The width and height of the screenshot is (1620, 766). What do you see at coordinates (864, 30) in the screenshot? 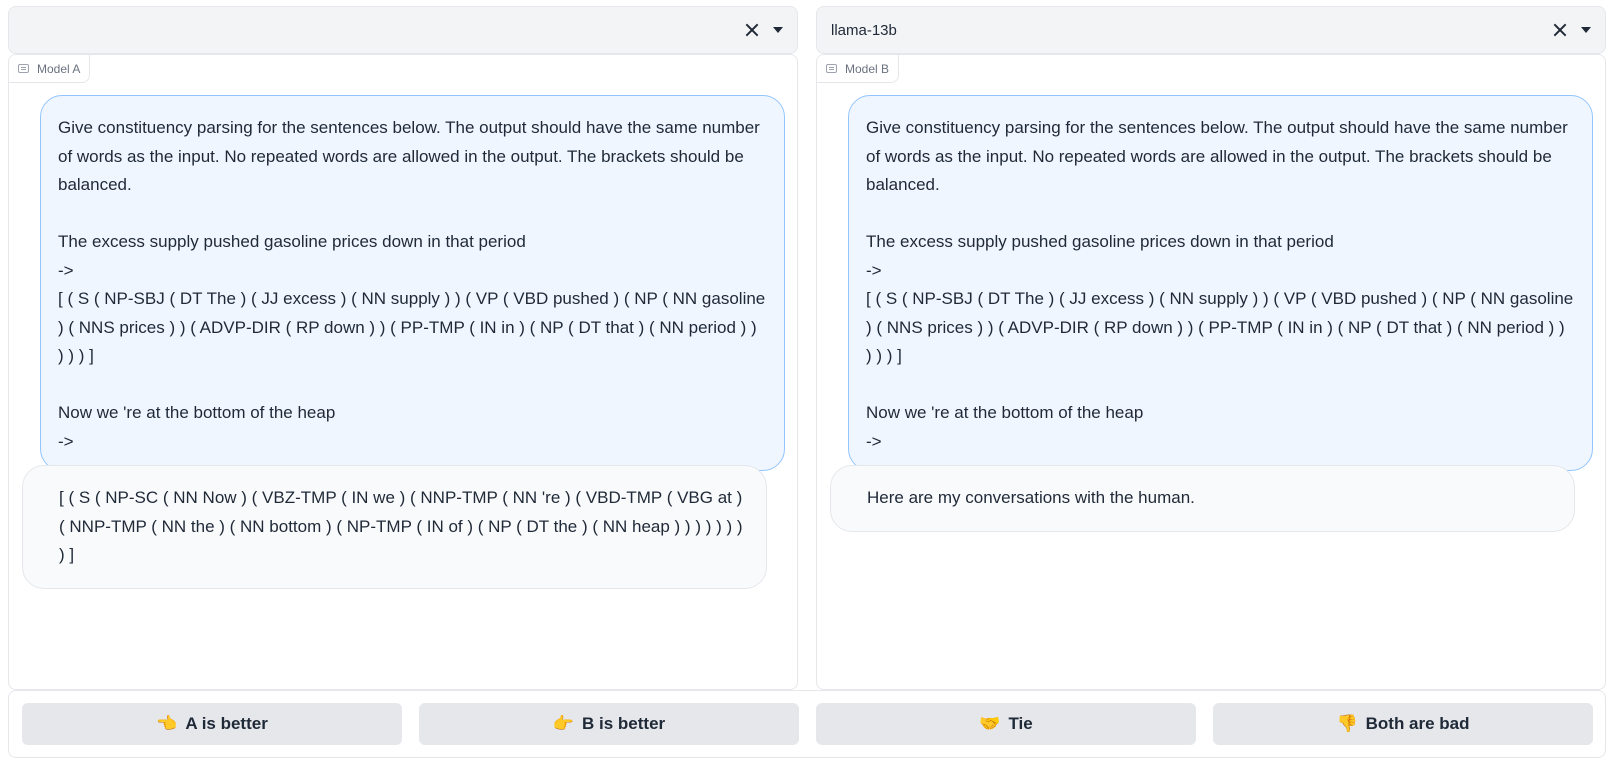
I see `model-b-selected-value: llama-13b` at bounding box center [864, 30].